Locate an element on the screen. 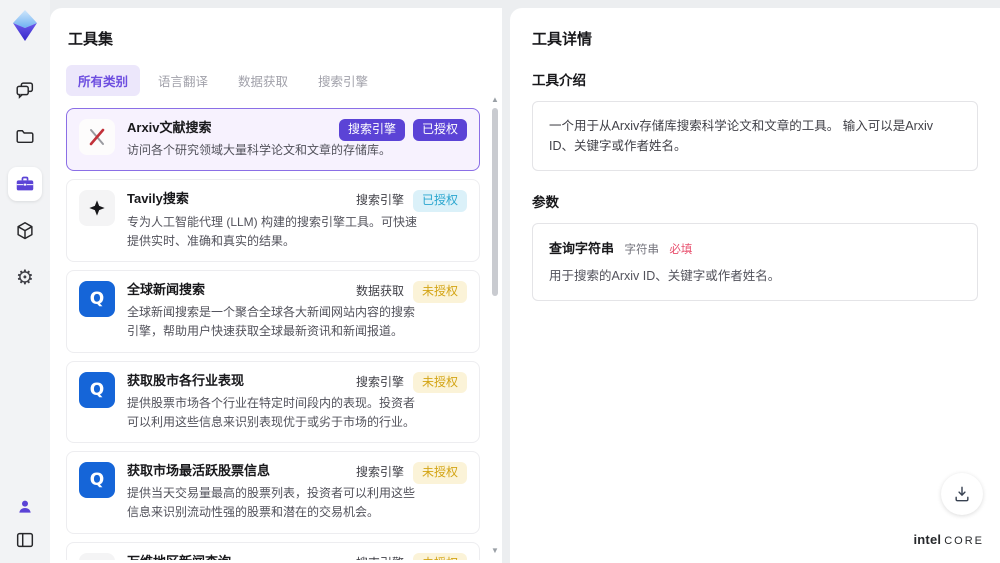 This screenshot has width=1000, height=563. params-heading: 参数 is located at coordinates (545, 202).